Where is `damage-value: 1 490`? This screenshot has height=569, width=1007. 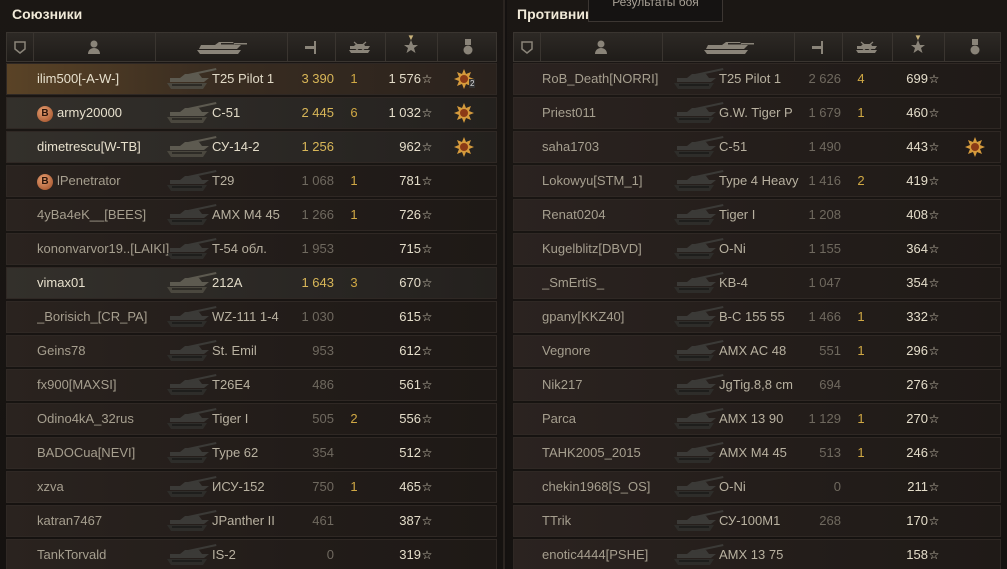
damage-value: 1 490 is located at coordinates (824, 146).